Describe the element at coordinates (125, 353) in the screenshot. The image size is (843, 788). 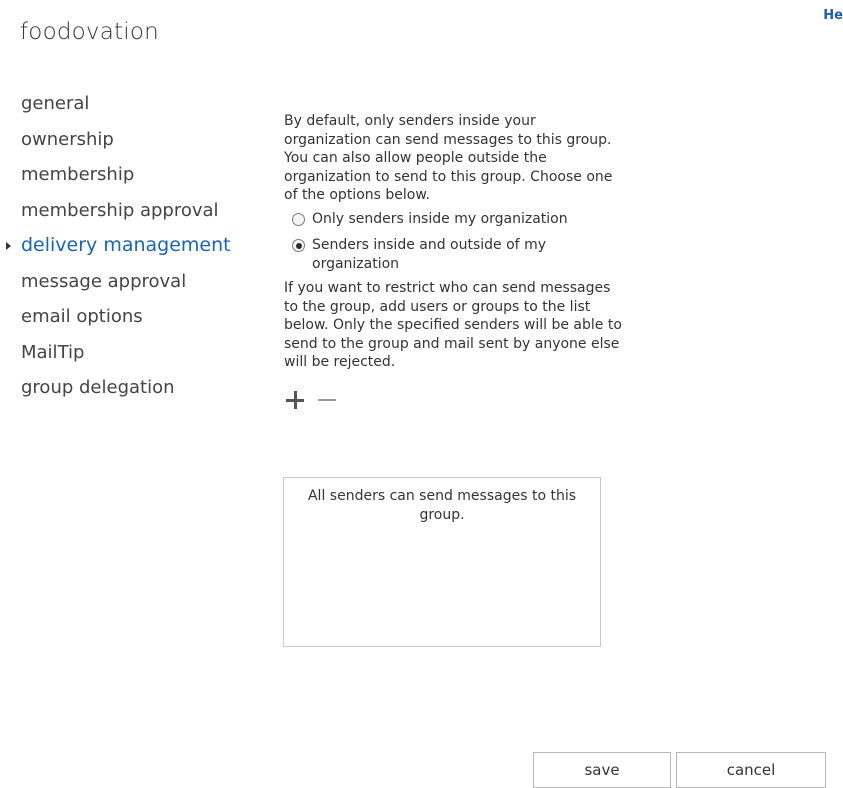
I see `nav-item-mailtip: MailTip` at that location.